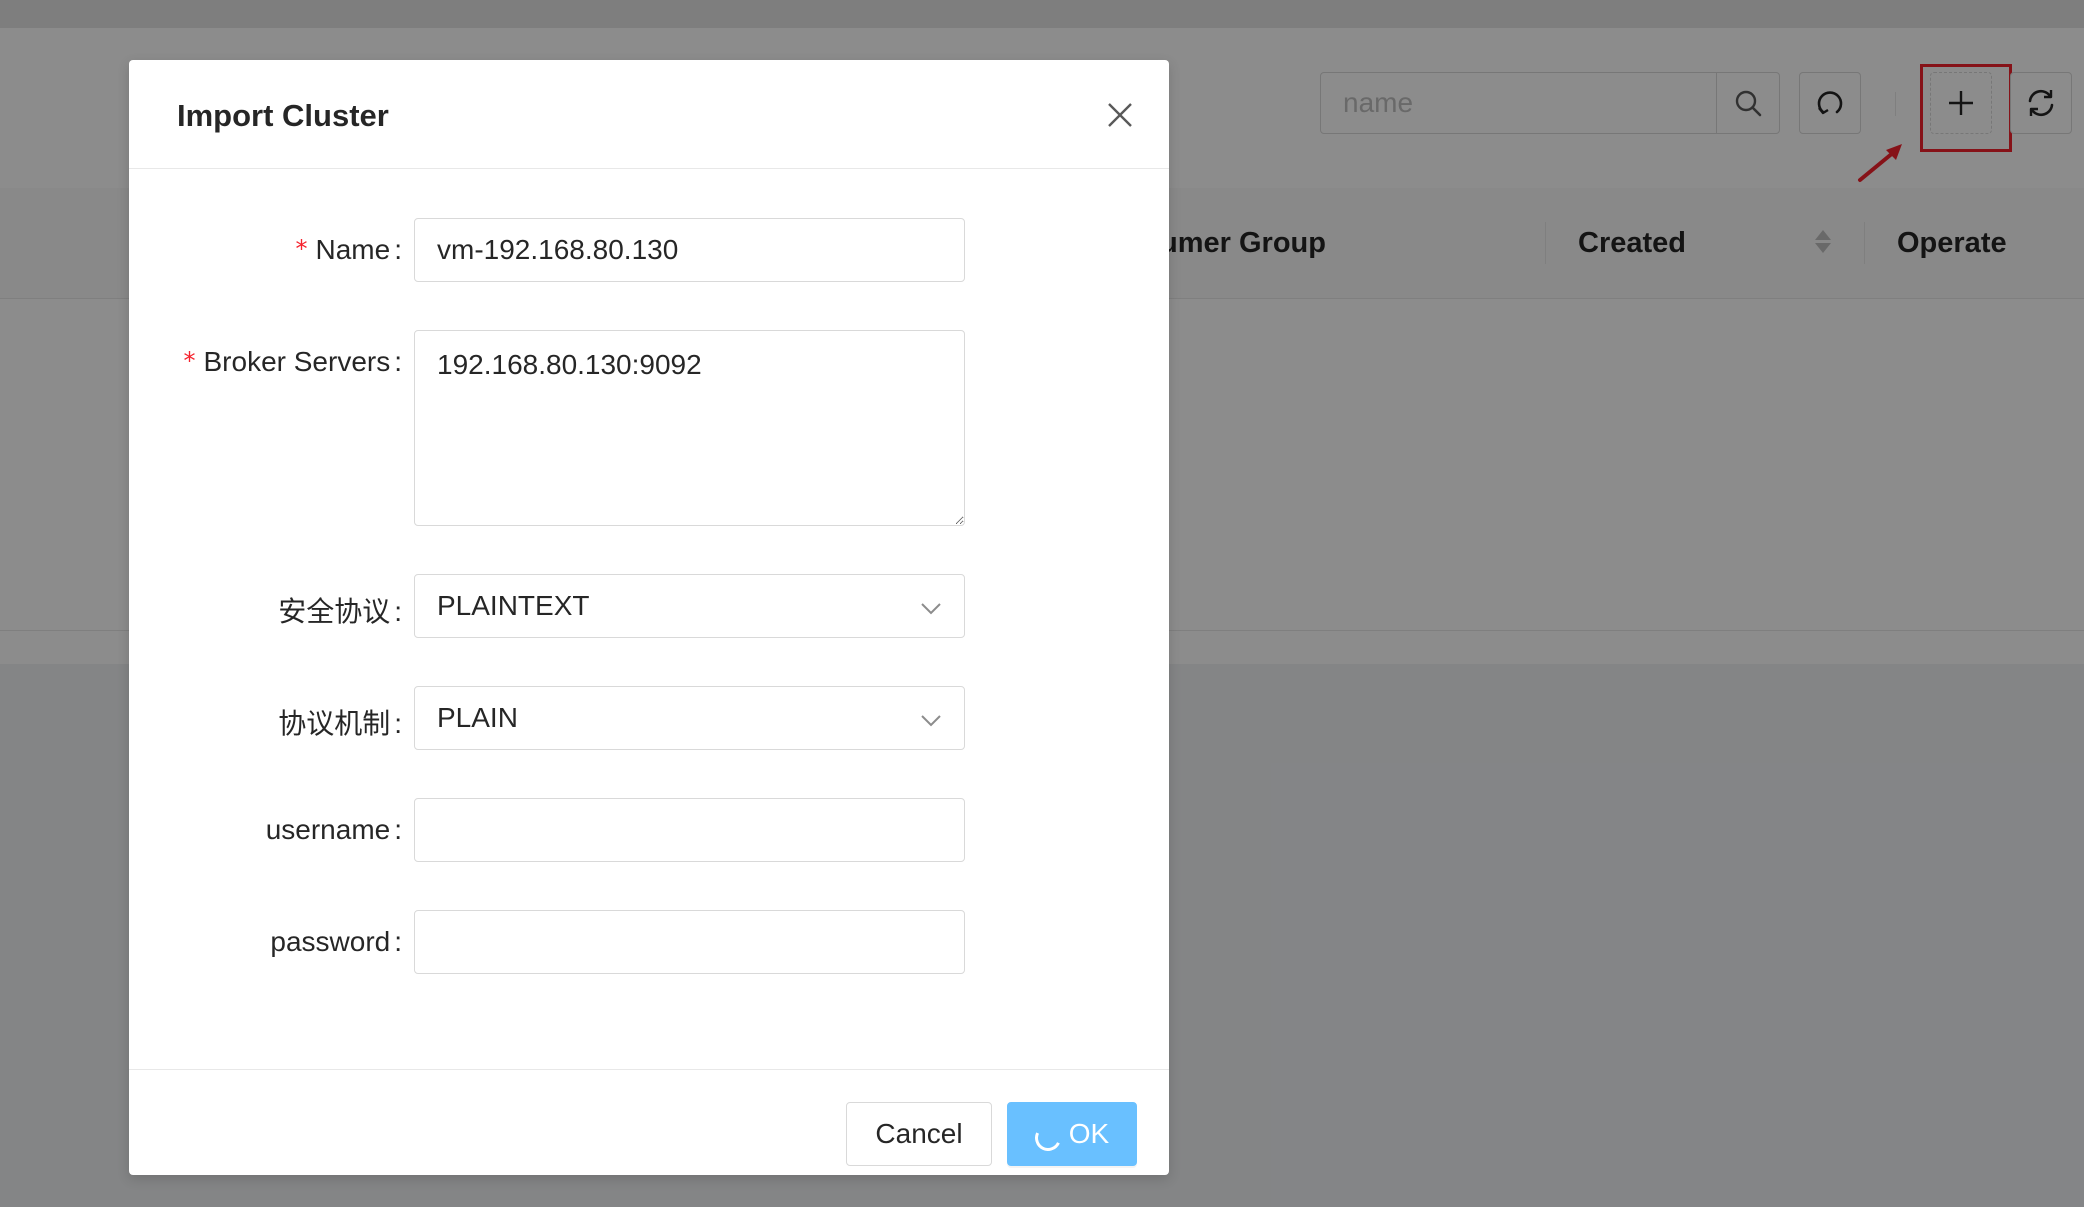 The height and width of the screenshot is (1207, 2084). What do you see at coordinates (477, 717) in the screenshot?
I see `sasl-mechanism-value: PLAIN` at bounding box center [477, 717].